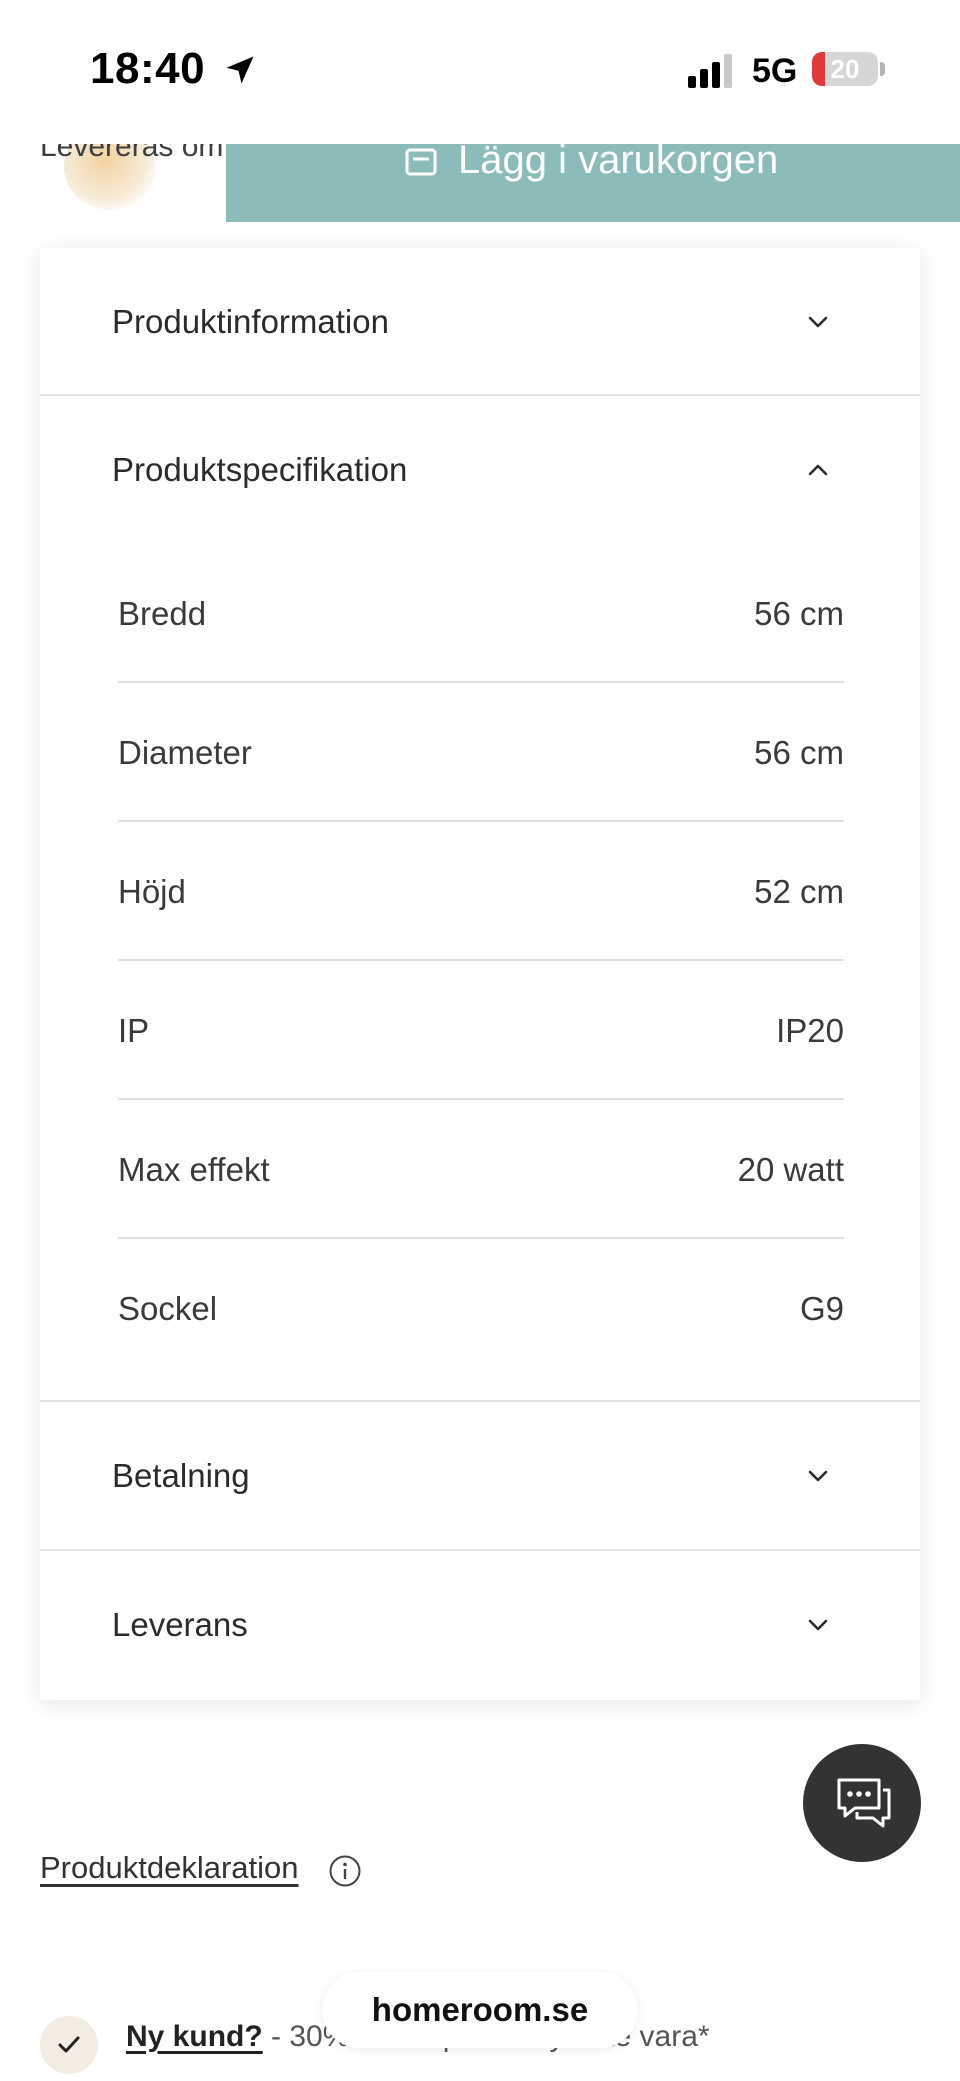 The width and height of the screenshot is (960, 2081). Describe the element at coordinates (480, 1476) in the screenshot. I see `accordion-payment: Betalning` at that location.